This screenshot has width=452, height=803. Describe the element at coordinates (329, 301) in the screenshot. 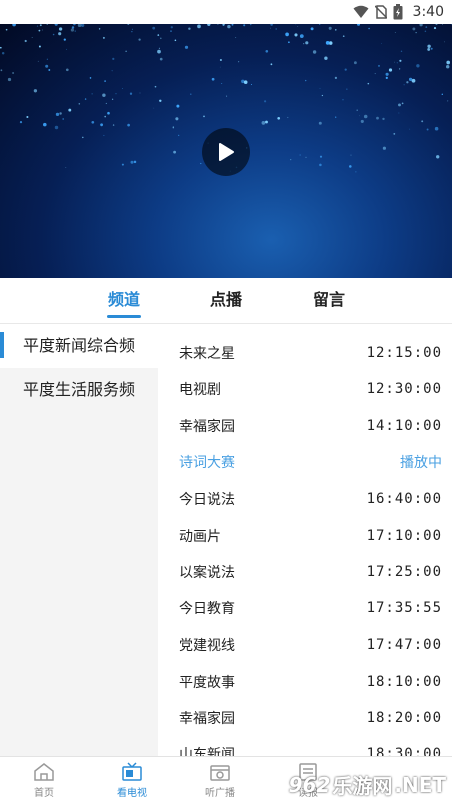

I see `tab-messages: 留言` at that location.